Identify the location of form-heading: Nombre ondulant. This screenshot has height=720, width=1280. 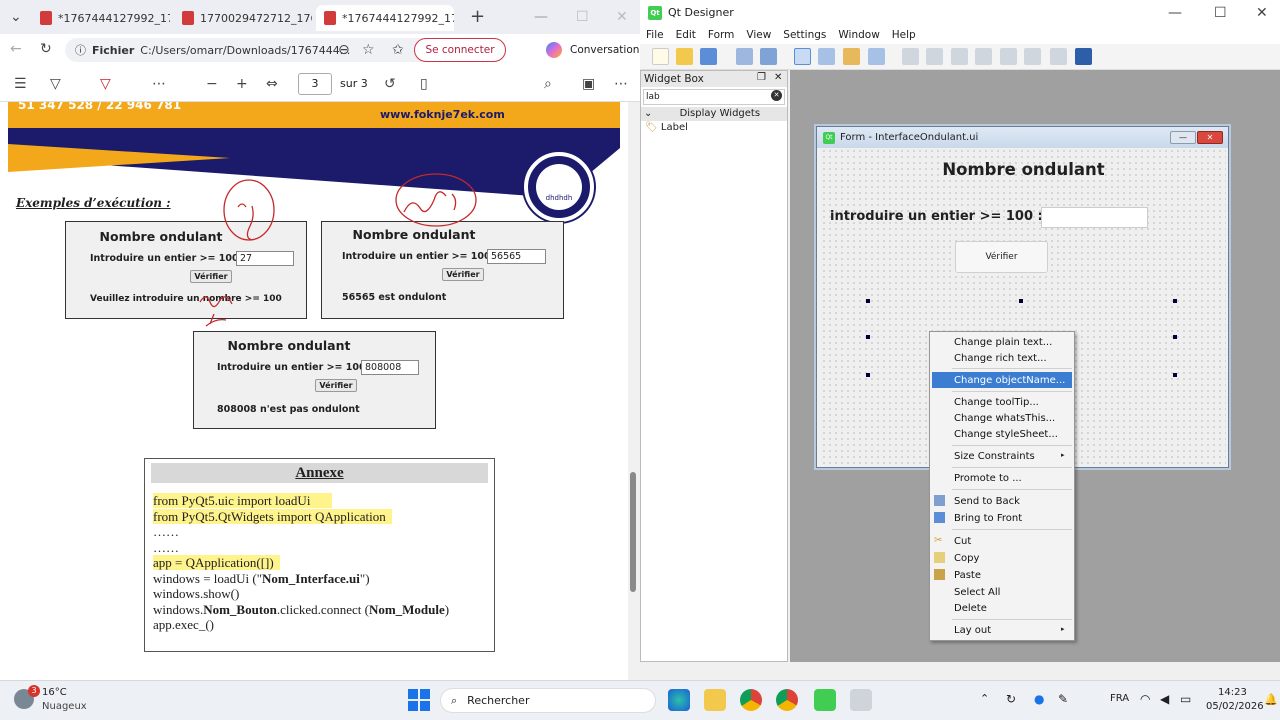
(1023, 169).